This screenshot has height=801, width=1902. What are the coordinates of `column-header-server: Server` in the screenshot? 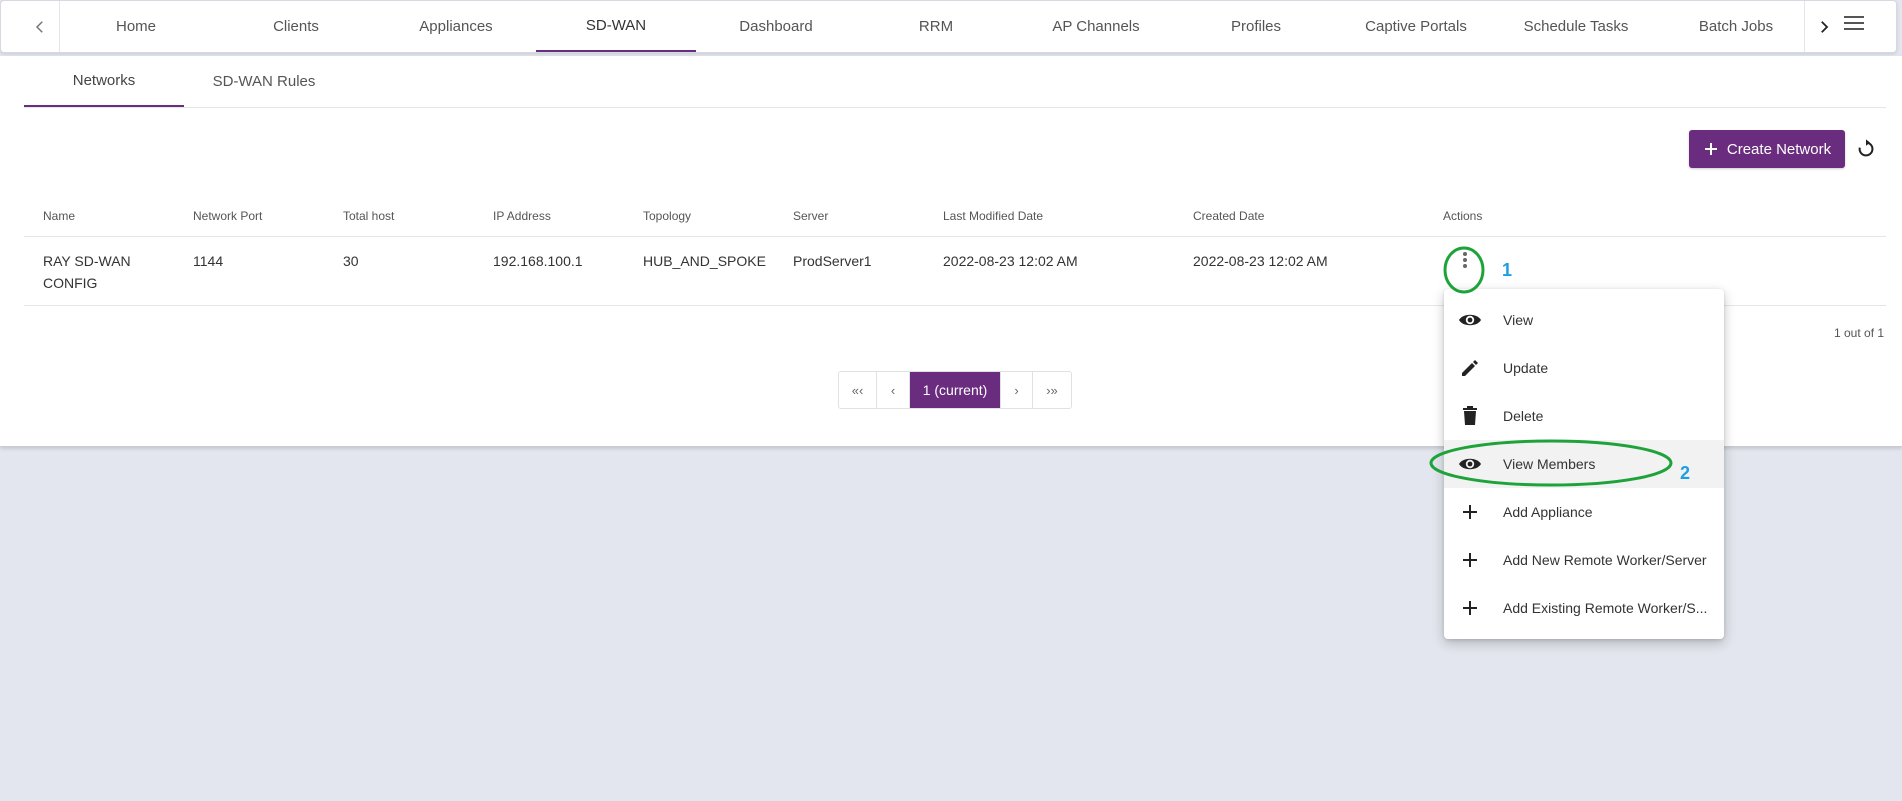 It's located at (810, 216).